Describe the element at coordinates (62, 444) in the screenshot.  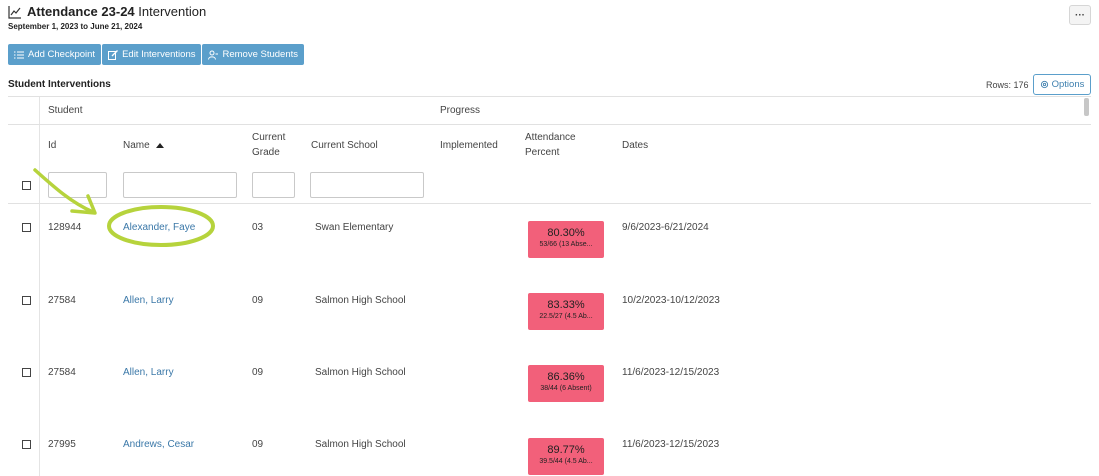
I see `student-id: 27995` at that location.